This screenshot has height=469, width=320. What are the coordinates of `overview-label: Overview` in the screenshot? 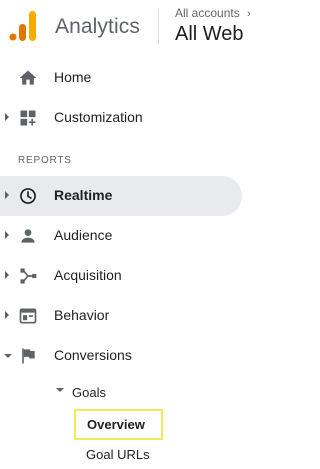 It's located at (116, 424).